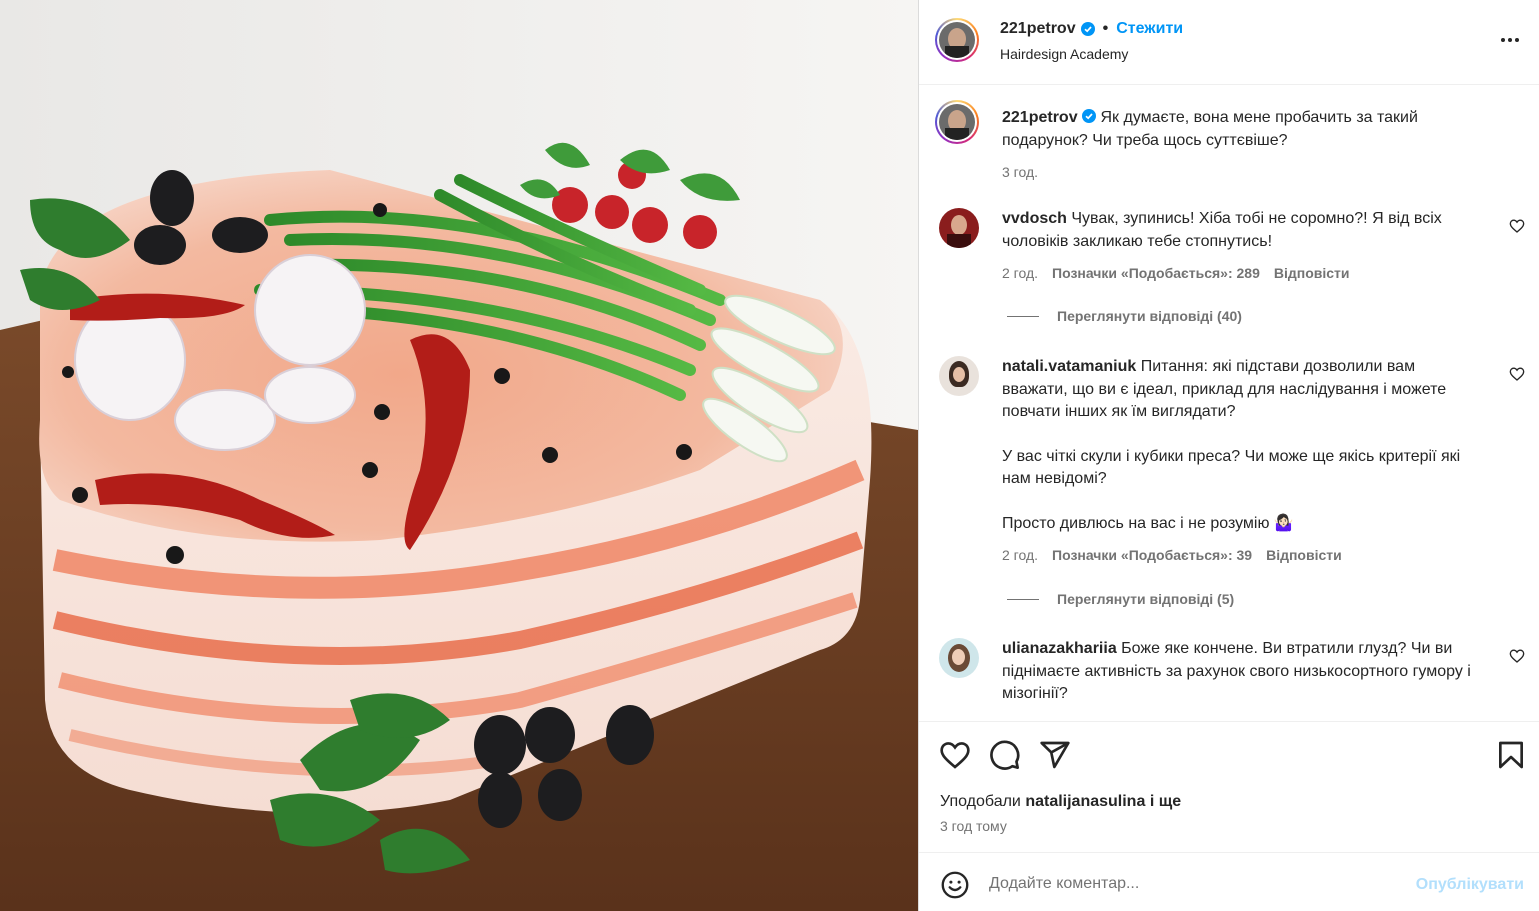 The height and width of the screenshot is (911, 1539). What do you see at coordinates (1059, 648) in the screenshot?
I see `comment-username: ulianazakhariia` at bounding box center [1059, 648].